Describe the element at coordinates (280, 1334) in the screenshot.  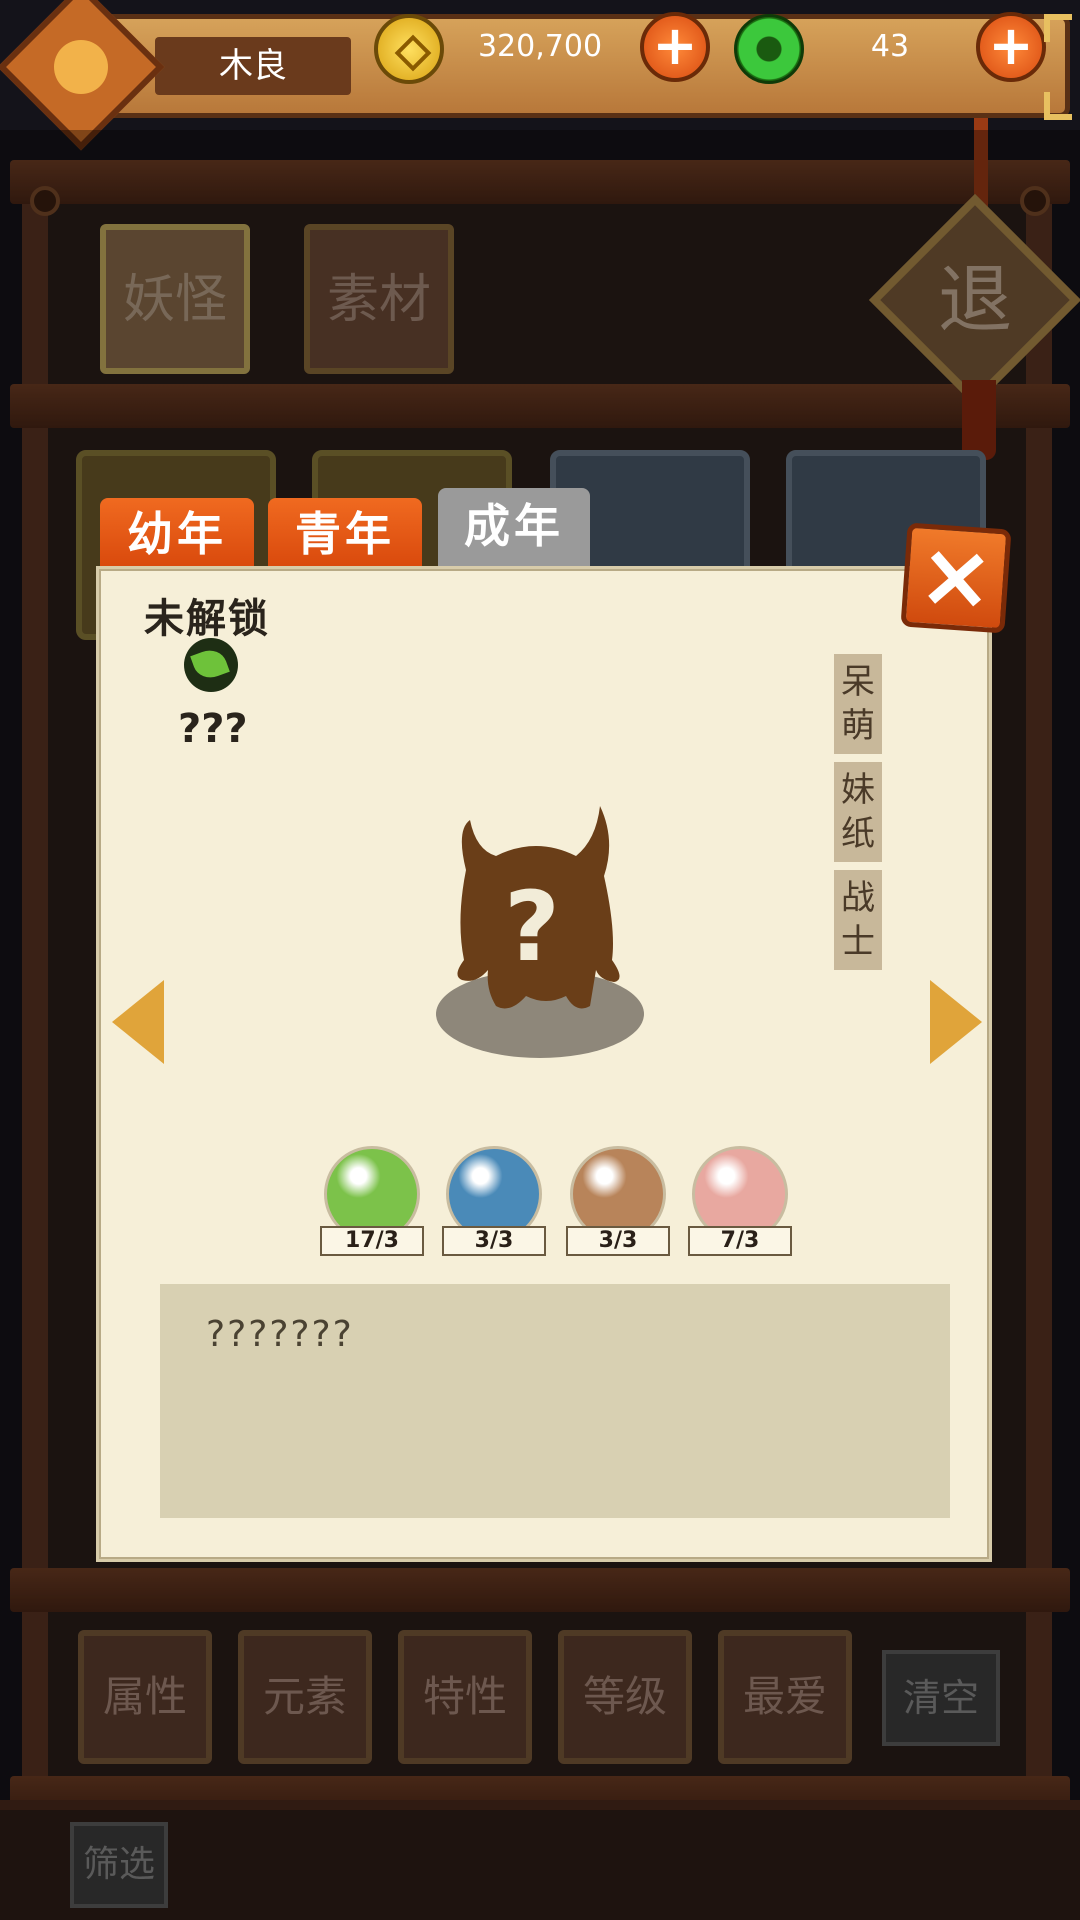
I see `monster-description: ???????` at that location.